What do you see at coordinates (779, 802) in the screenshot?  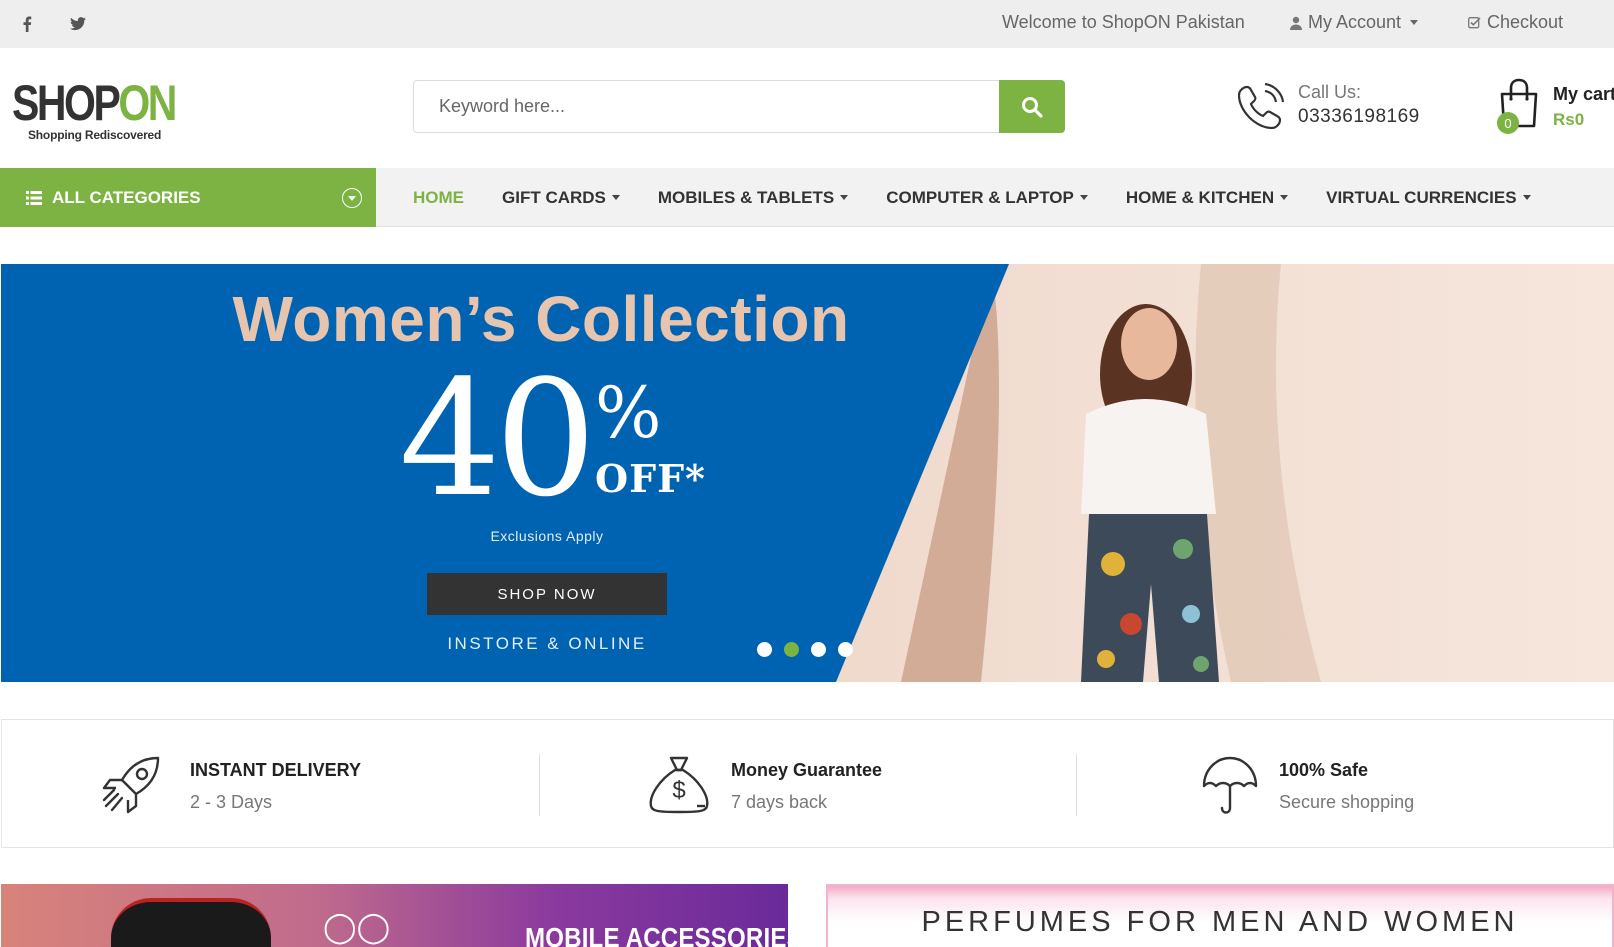 I see `feature-subtitle: 7 days back` at bounding box center [779, 802].